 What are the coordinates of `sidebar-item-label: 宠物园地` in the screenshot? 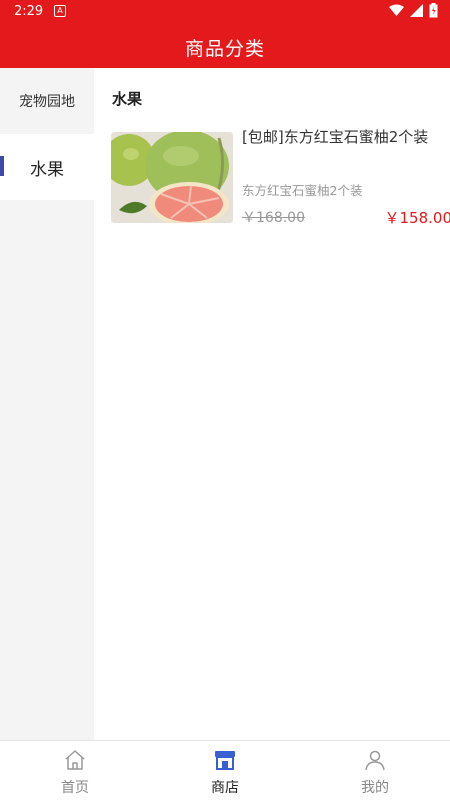 It's located at (47, 101).